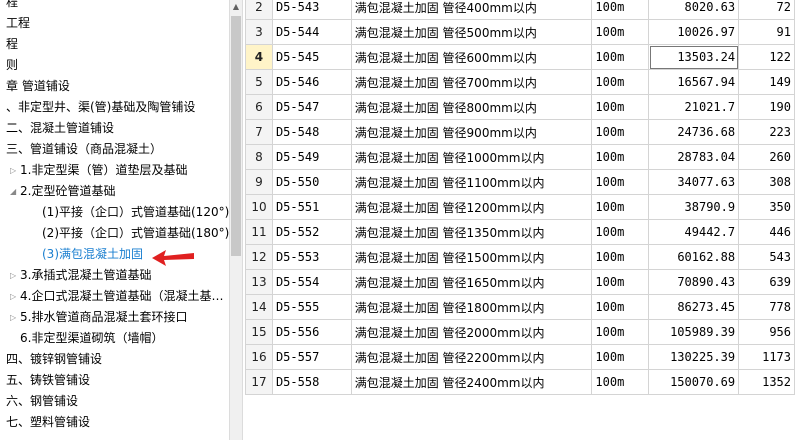 The height and width of the screenshot is (440, 795). I want to click on next-column-cell: 72, so click(766, 10).